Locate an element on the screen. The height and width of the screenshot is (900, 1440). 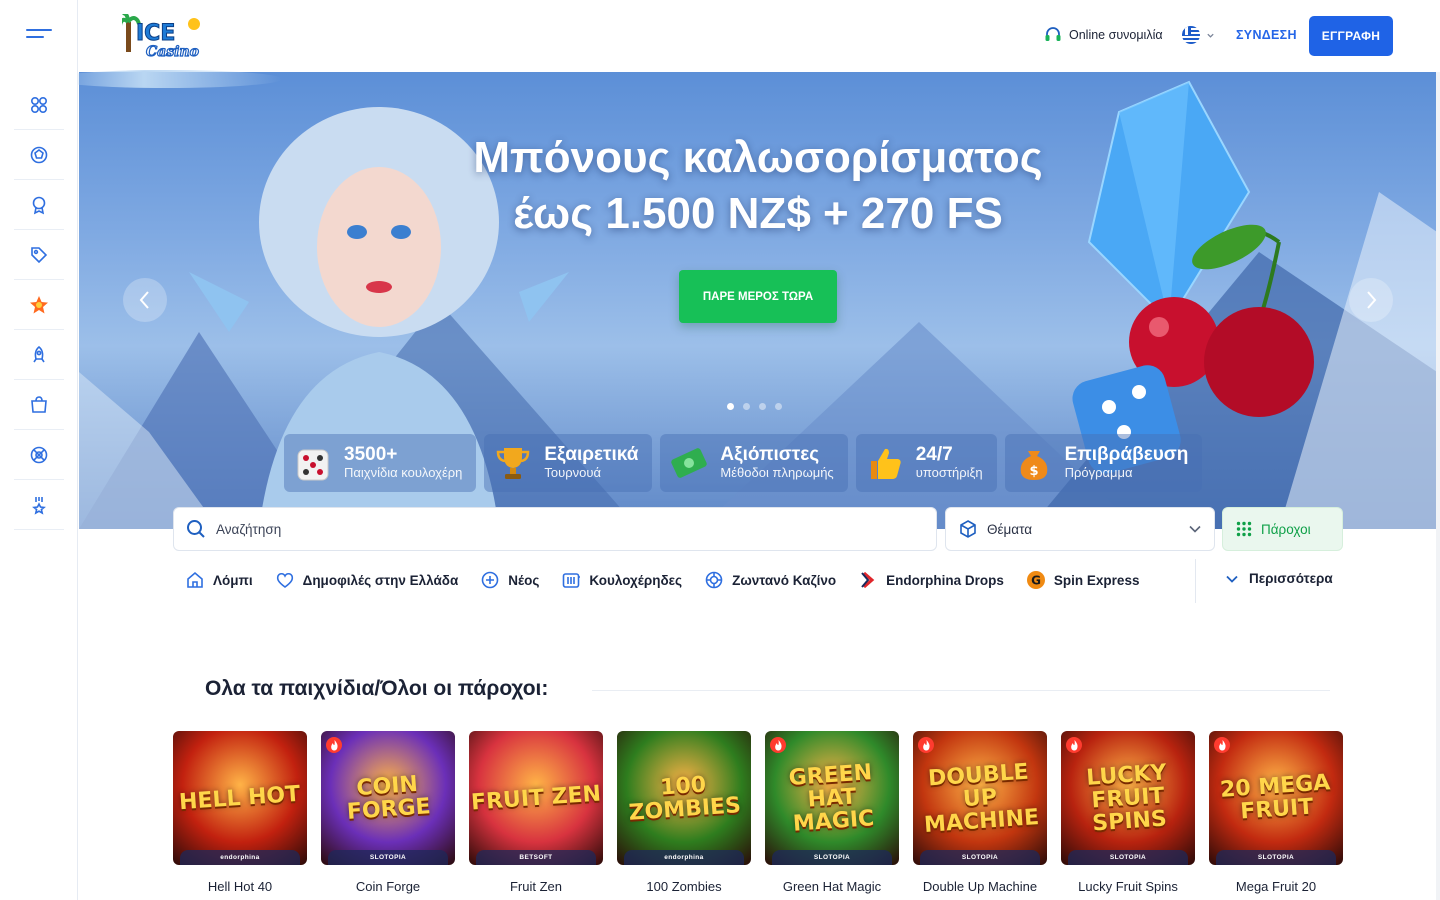
search-box is located at coordinates (555, 529).